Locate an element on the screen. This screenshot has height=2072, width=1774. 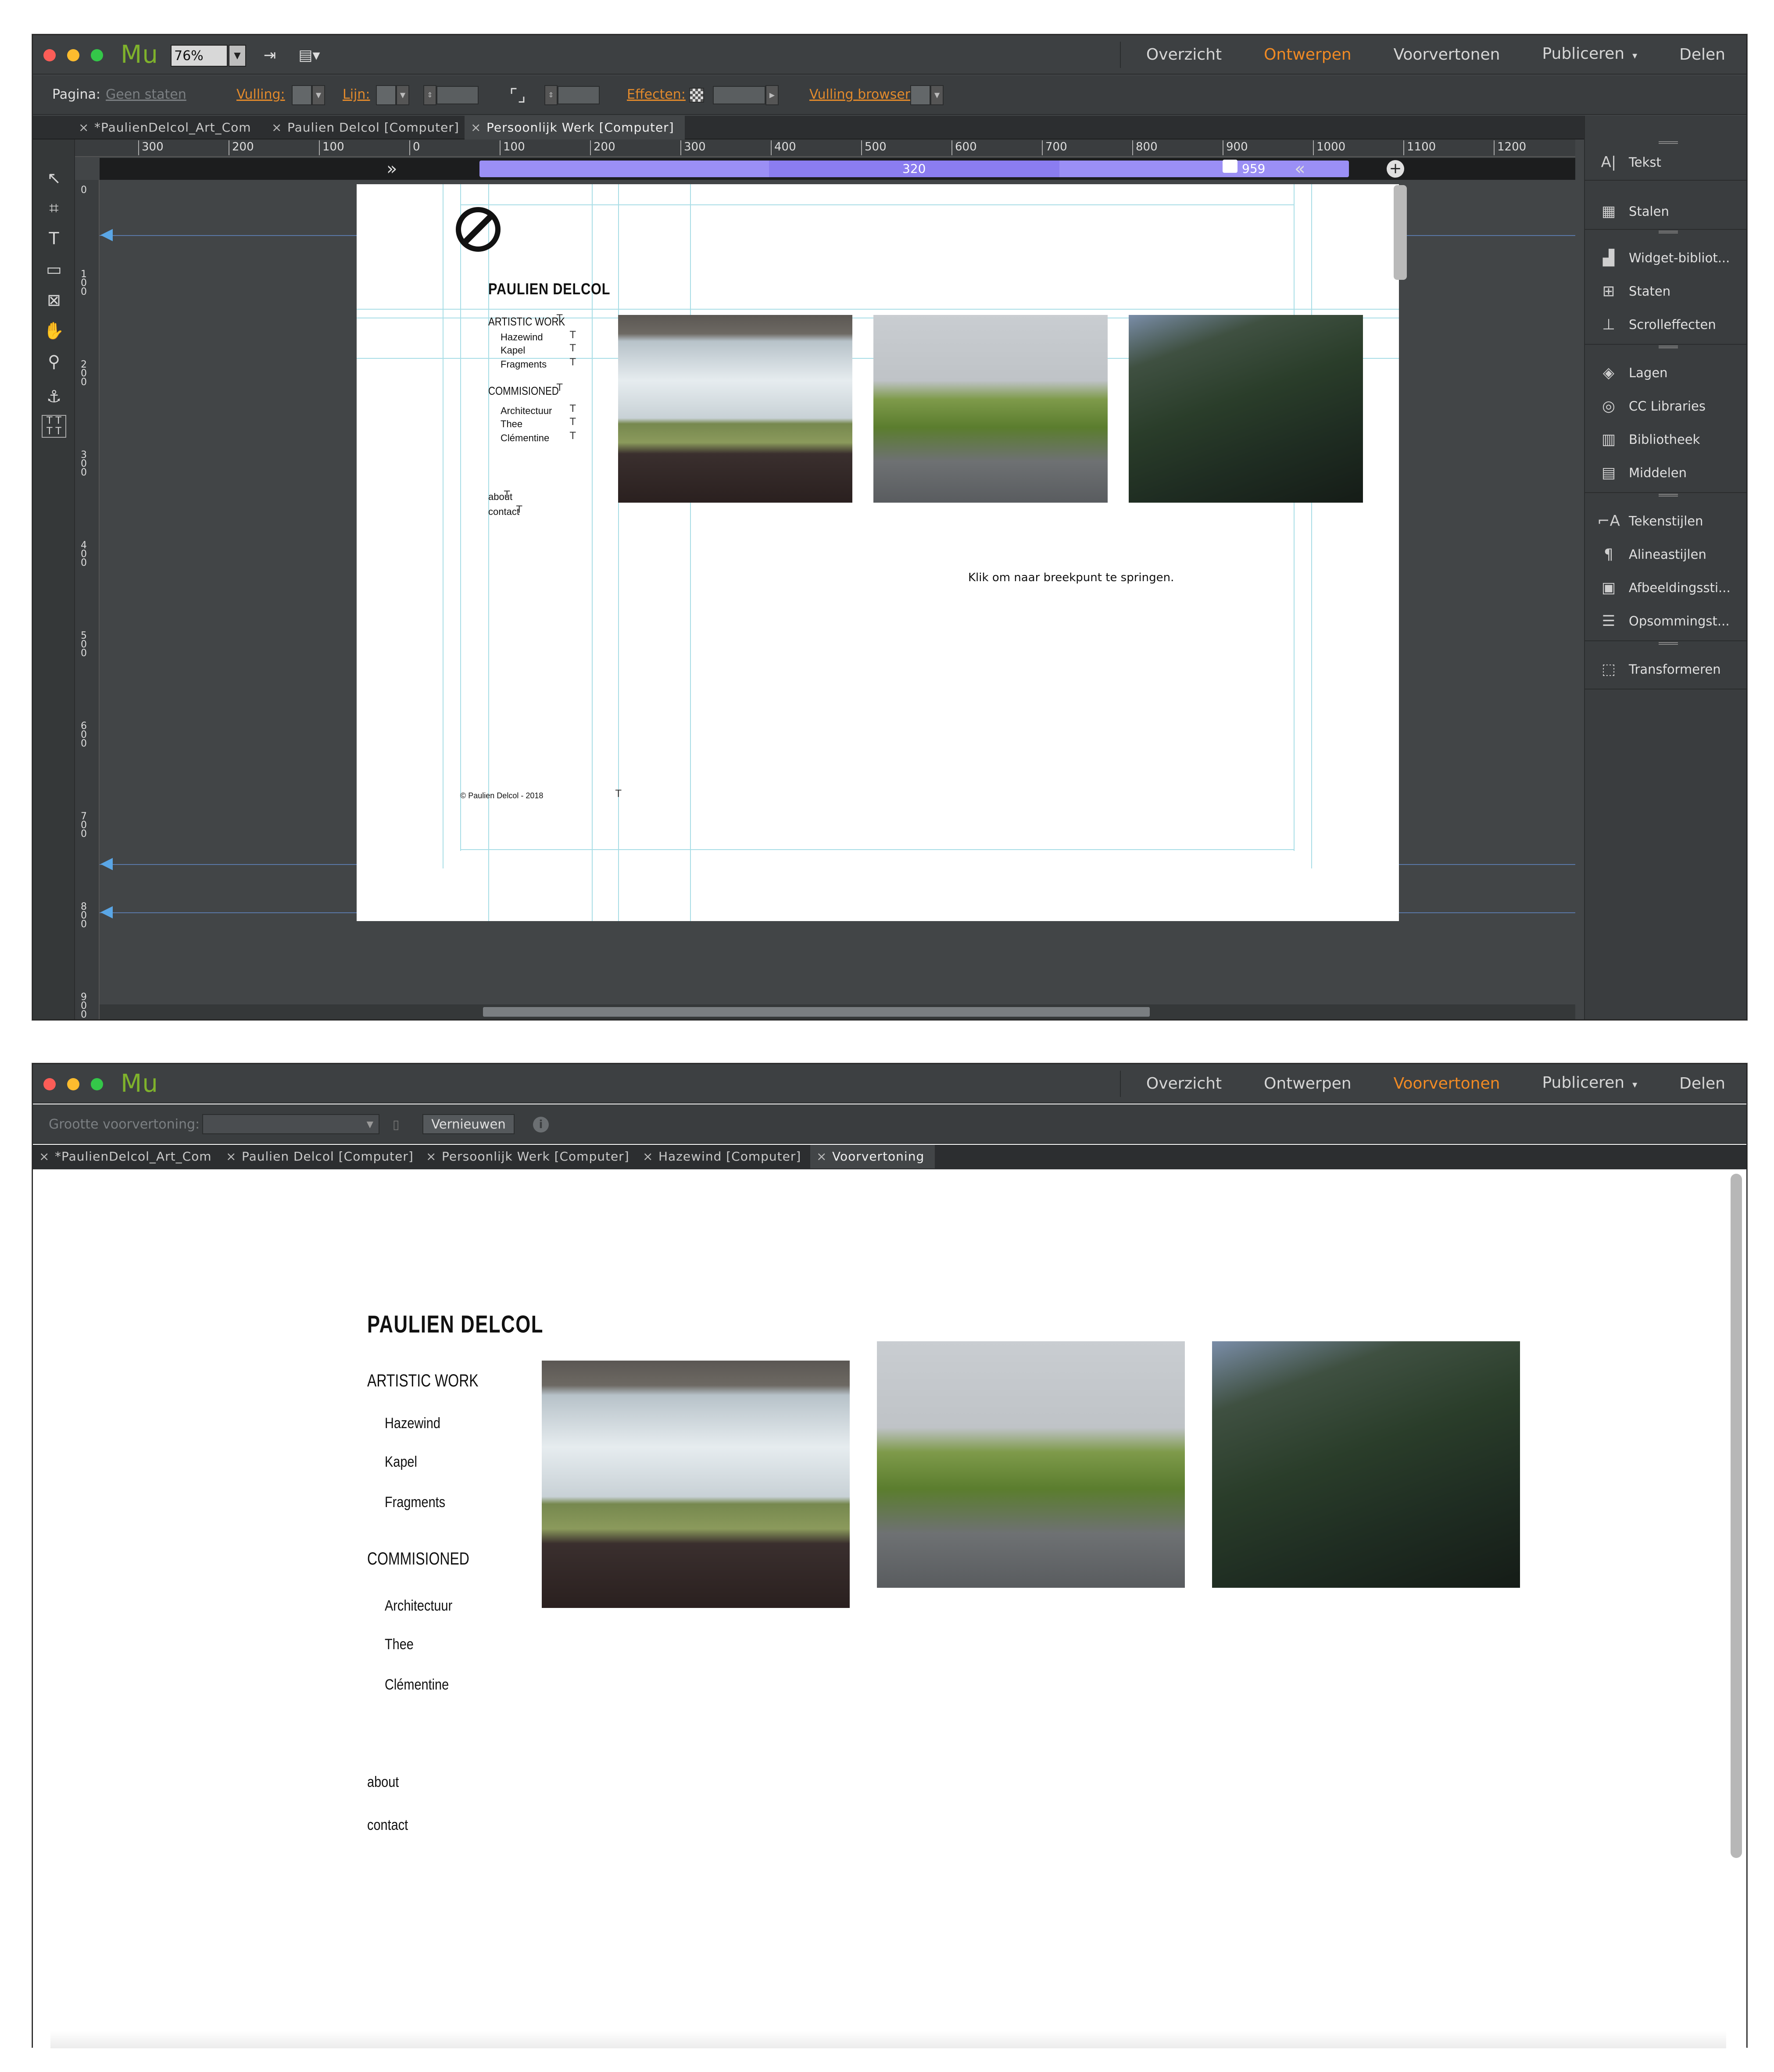
menu-about: about is located at coordinates (383, 1783).